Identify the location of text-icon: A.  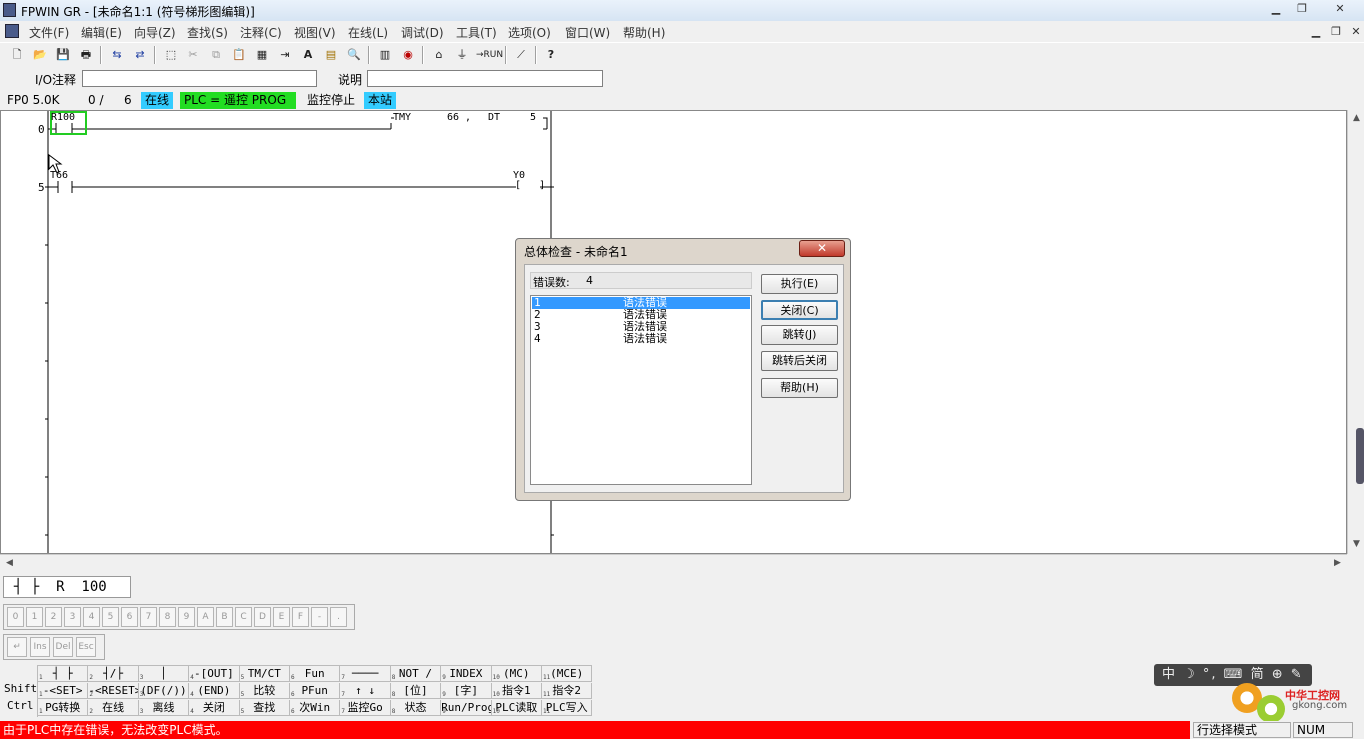
(308, 55).